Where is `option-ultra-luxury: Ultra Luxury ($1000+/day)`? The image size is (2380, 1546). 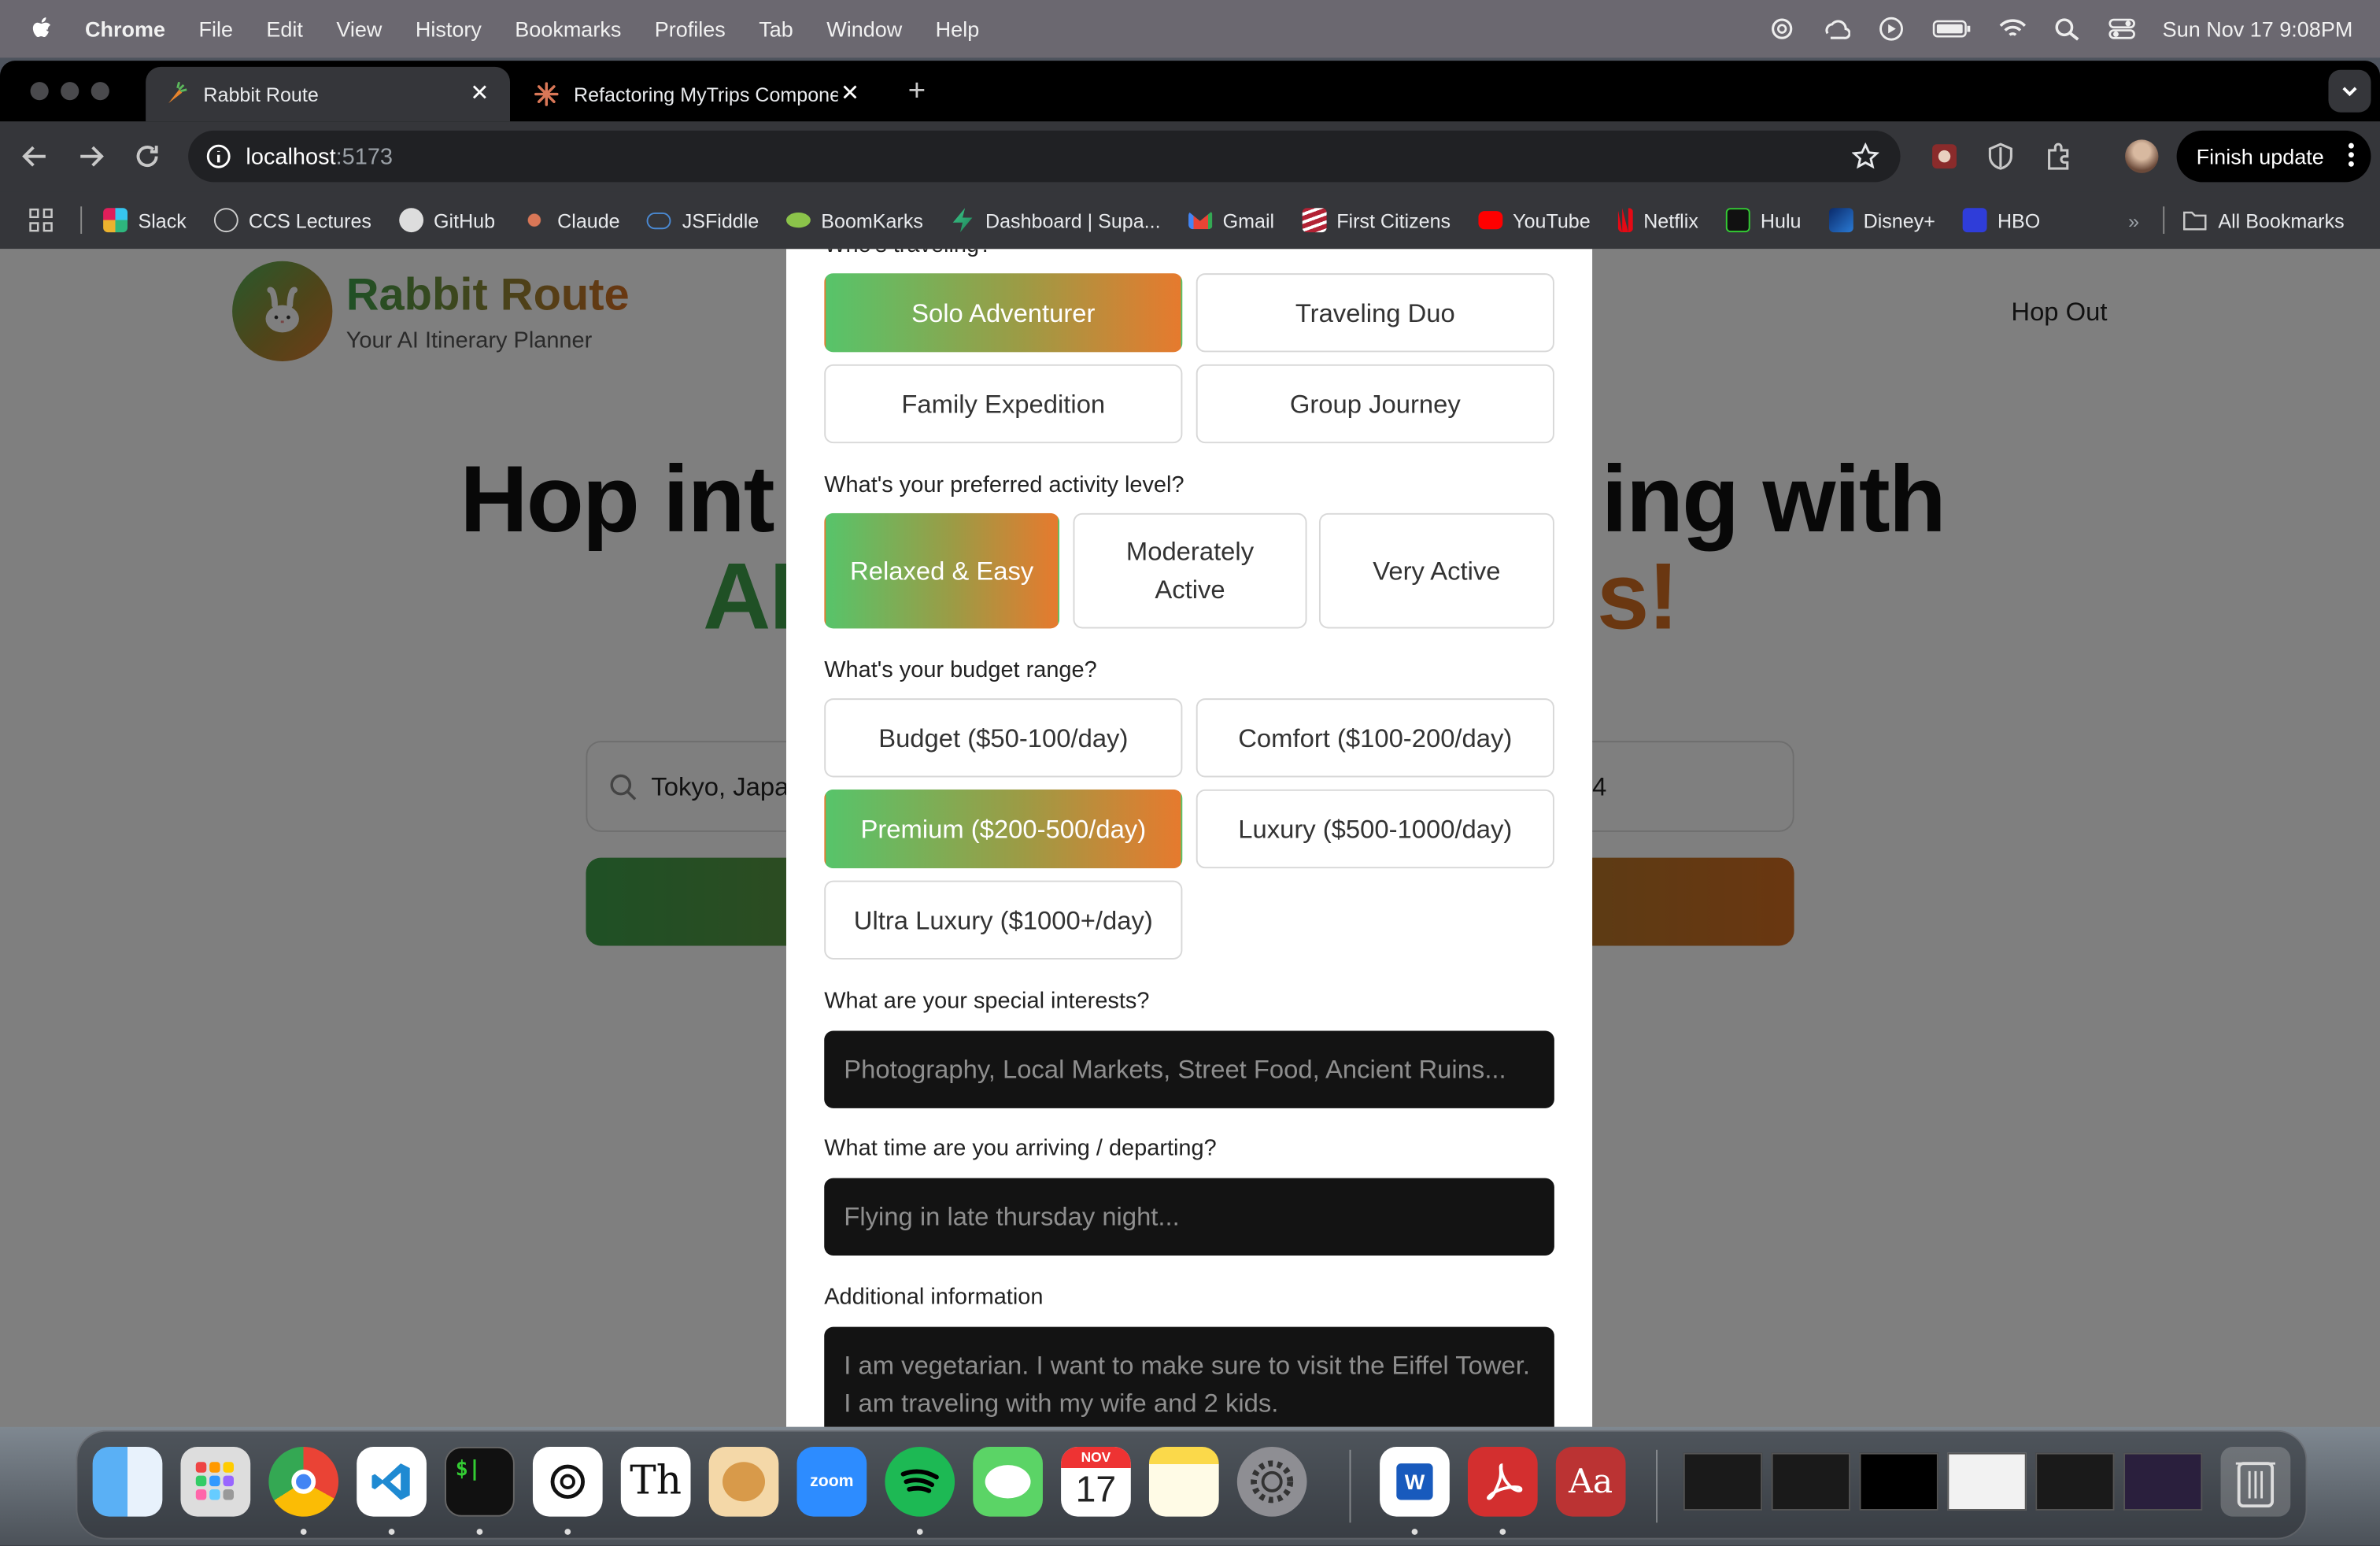 option-ultra-luxury: Ultra Luxury ($1000+/day) is located at coordinates (1003, 920).